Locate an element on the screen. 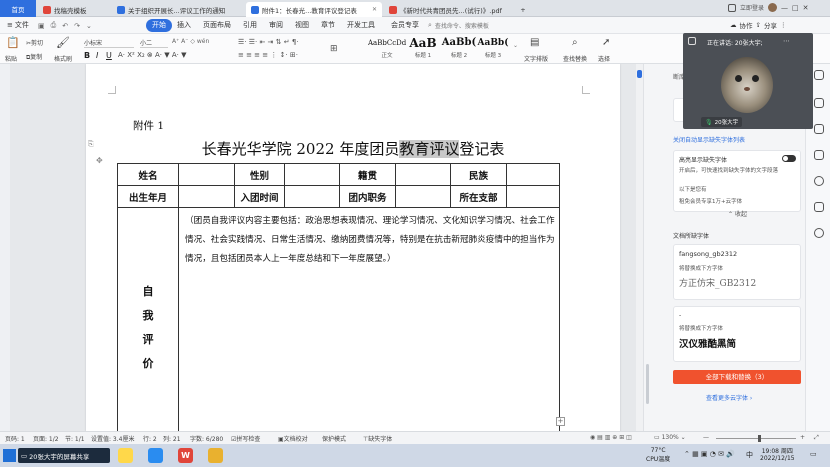  tab-pdf: 《新时代共青团员先...(试行)》.pdf is located at coordinates (449, 9).